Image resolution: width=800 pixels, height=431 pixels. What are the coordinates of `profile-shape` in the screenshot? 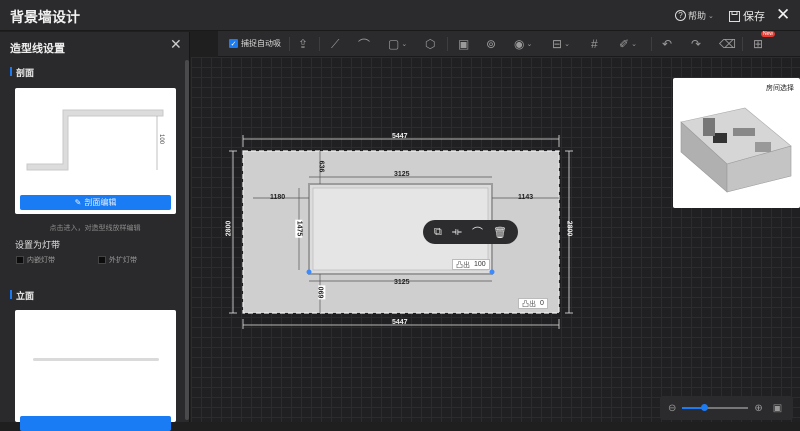 It's located at (95, 140).